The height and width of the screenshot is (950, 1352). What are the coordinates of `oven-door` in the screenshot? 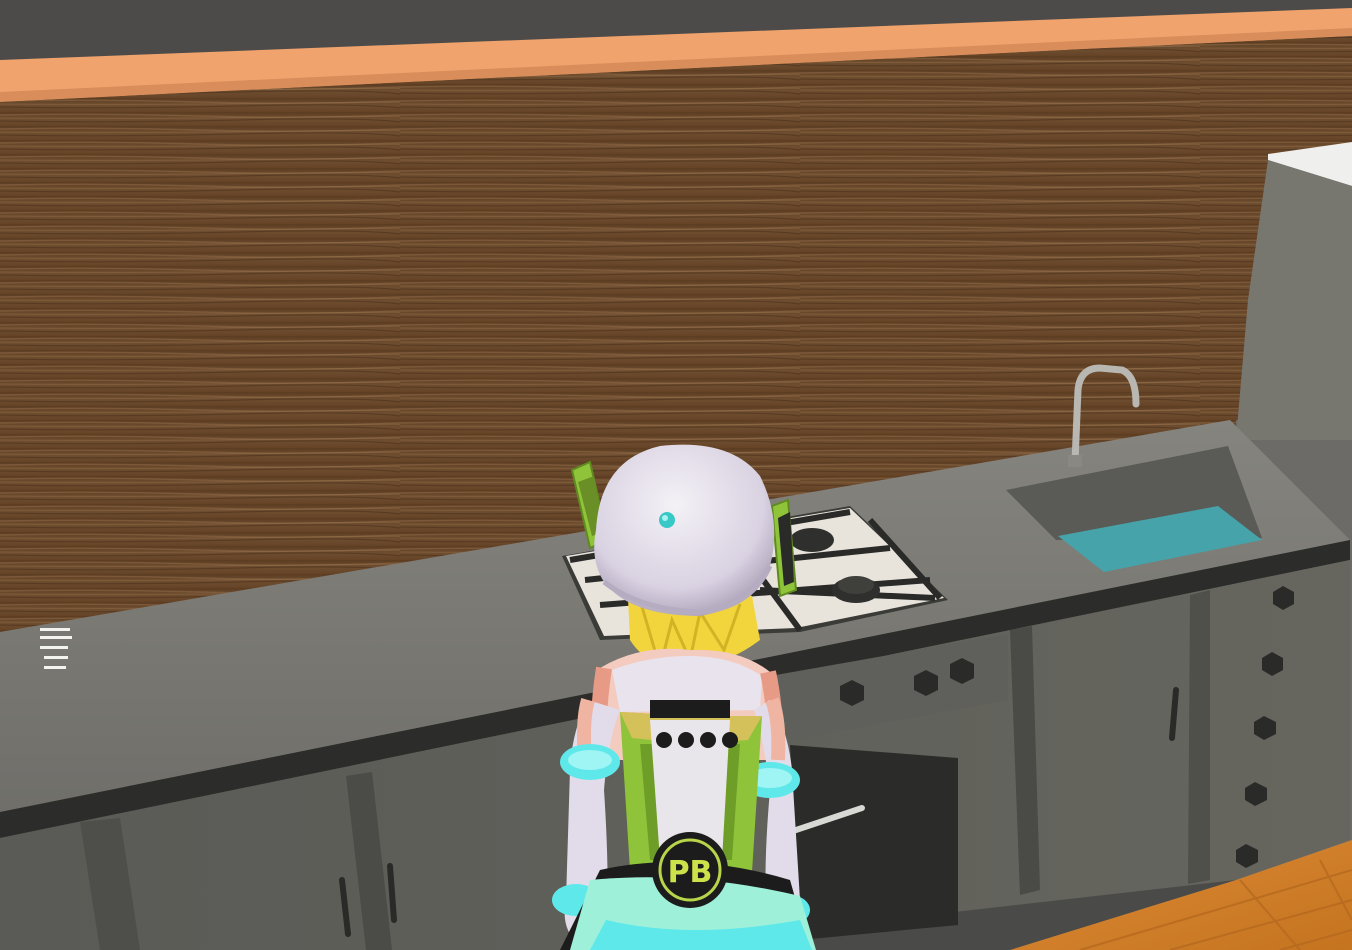 It's located at (874, 842).